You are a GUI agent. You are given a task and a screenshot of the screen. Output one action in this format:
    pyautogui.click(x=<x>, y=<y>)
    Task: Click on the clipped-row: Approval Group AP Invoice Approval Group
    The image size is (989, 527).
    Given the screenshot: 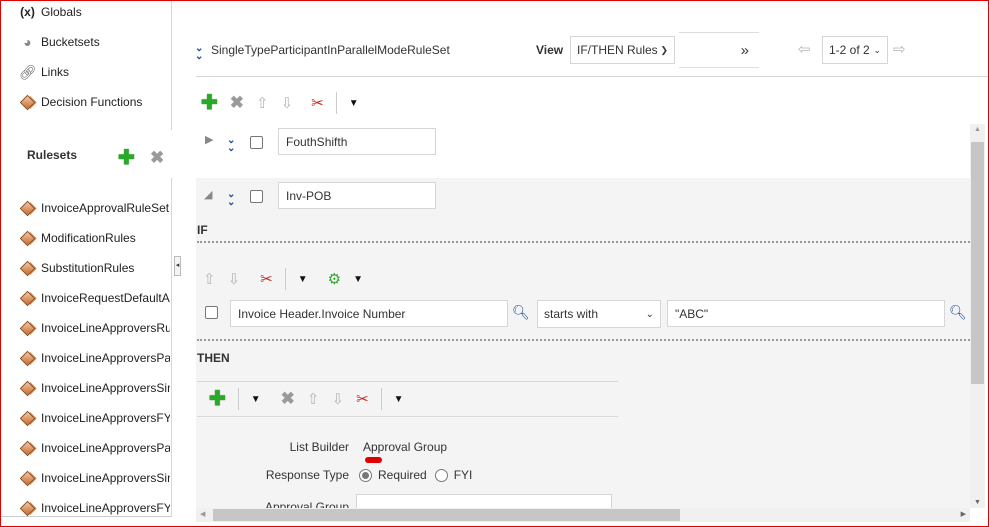 What is the action you would take?
    pyautogui.click(x=583, y=501)
    